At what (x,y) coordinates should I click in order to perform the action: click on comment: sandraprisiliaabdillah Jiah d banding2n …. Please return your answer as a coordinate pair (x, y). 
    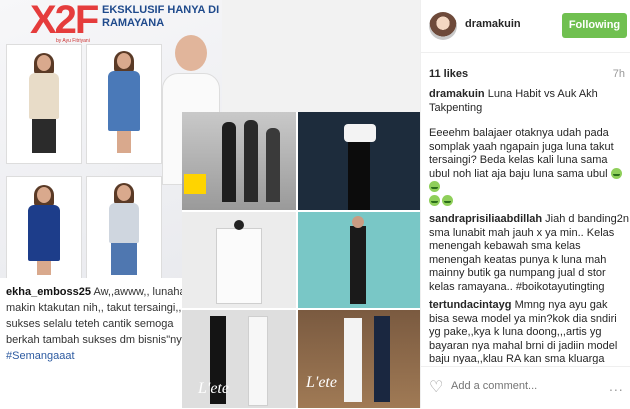
    Looking at the image, I should click on (529, 253).